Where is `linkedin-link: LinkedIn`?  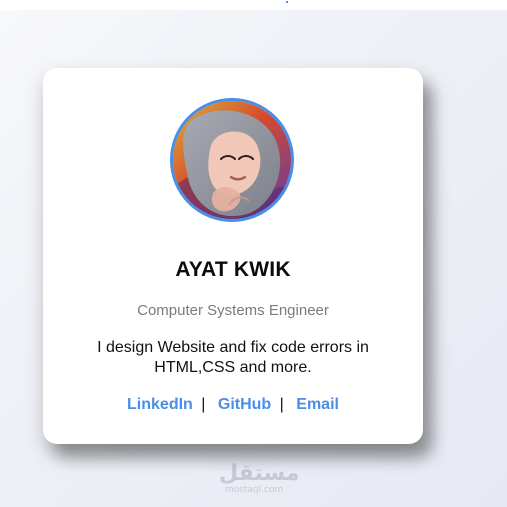
linkedin-link: LinkedIn is located at coordinates (160, 404).